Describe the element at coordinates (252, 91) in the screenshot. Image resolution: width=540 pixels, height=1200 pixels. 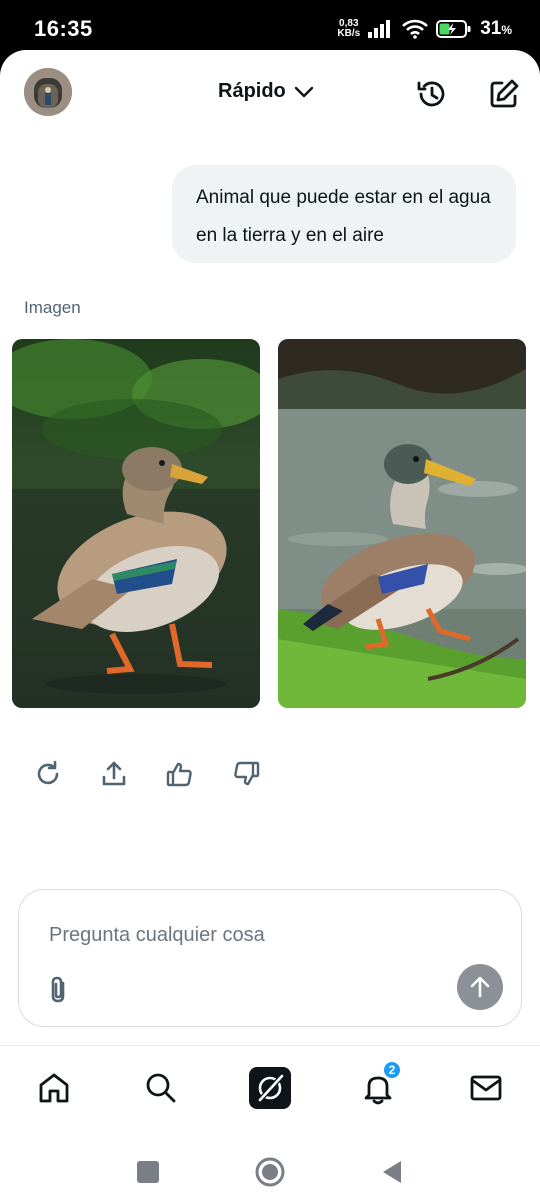
I see `model-label: Rápido` at that location.